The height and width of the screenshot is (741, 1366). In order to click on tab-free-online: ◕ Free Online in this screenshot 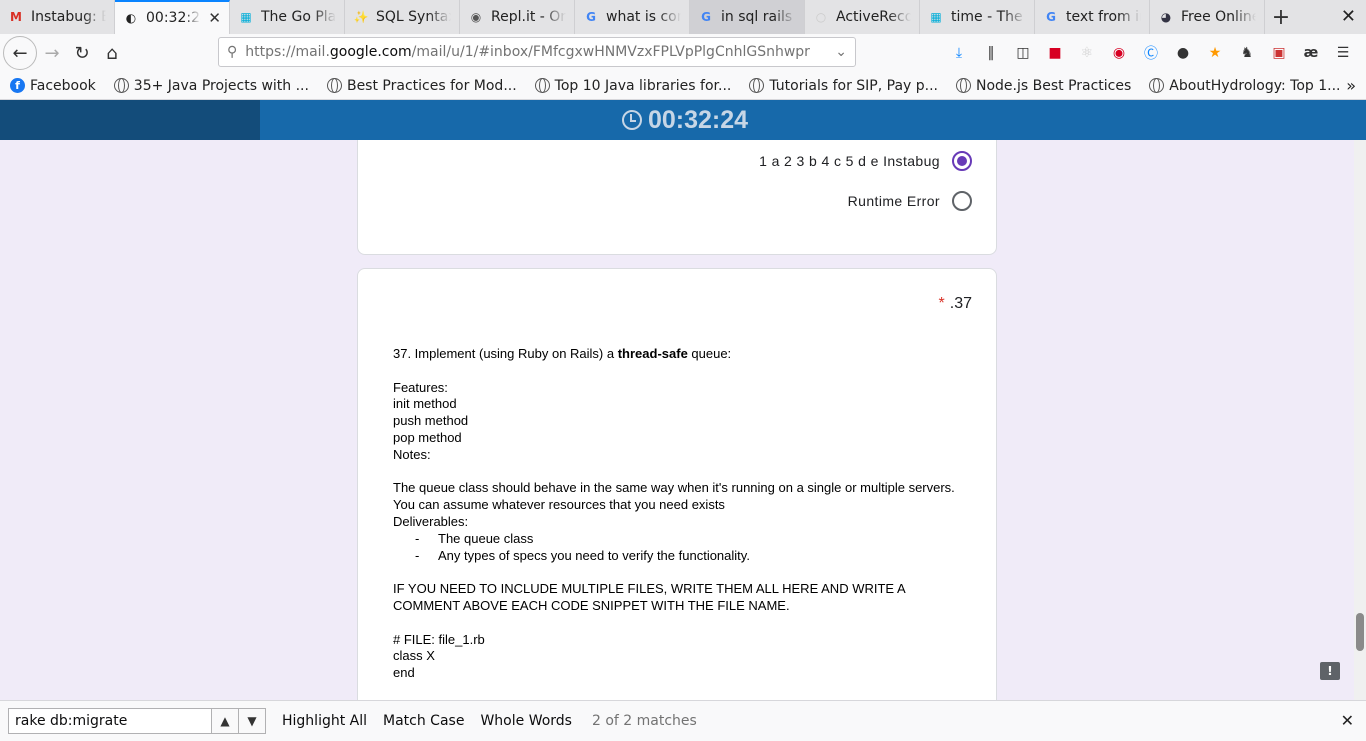, I will do `click(1207, 17)`.